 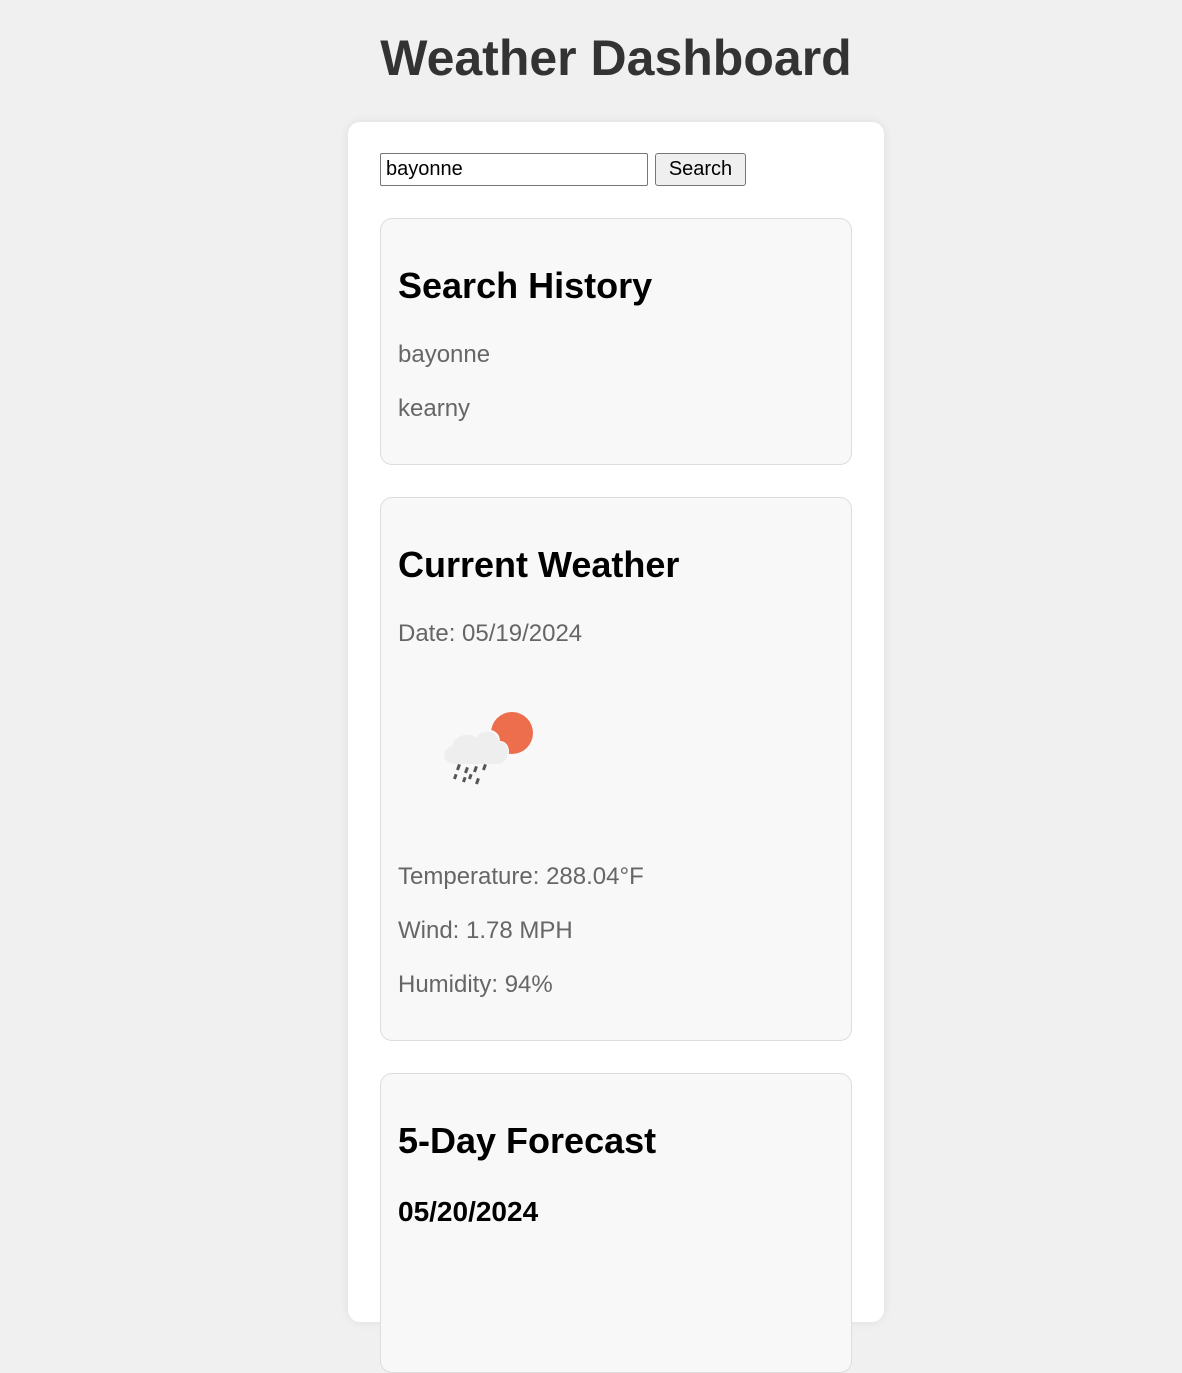 What do you see at coordinates (525, 285) in the screenshot?
I see `search-history-title: Search History` at bounding box center [525, 285].